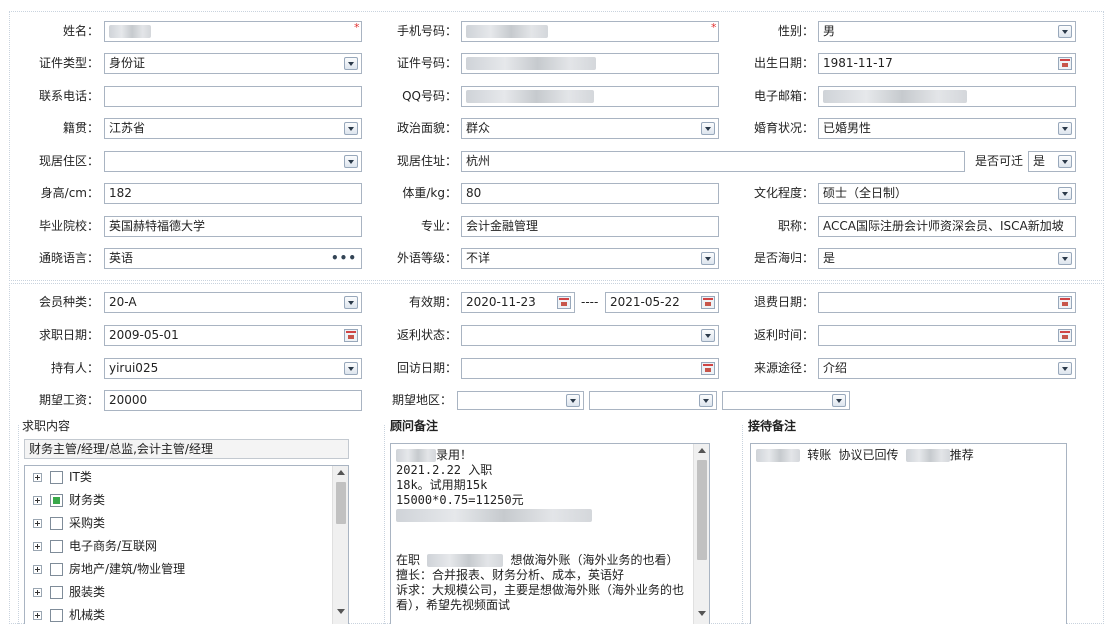  I want to click on title-input: ACCA国际注册会计师资深会员、ISCA新加坡, so click(947, 226).